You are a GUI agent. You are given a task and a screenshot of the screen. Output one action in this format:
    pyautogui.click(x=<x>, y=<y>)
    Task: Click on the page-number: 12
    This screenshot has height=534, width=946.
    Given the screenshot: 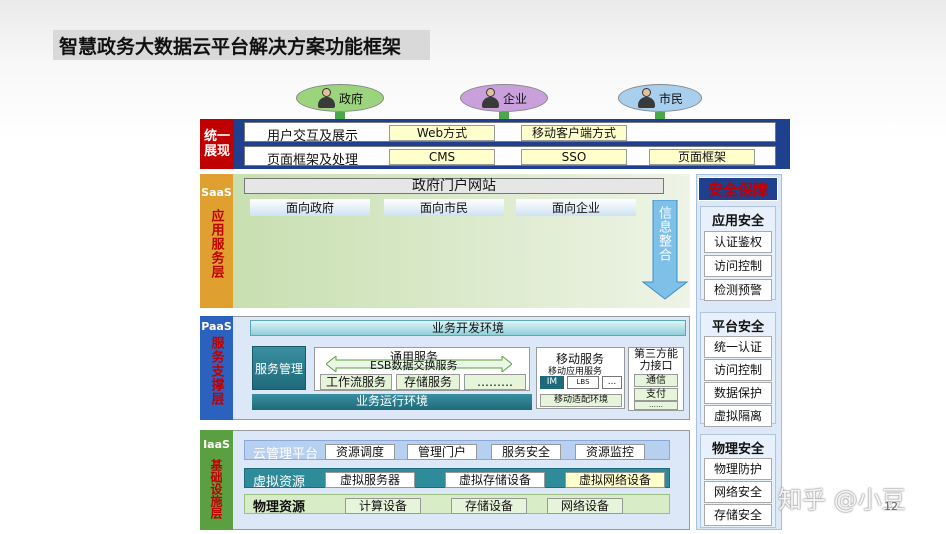 What is the action you would take?
    pyautogui.click(x=891, y=506)
    